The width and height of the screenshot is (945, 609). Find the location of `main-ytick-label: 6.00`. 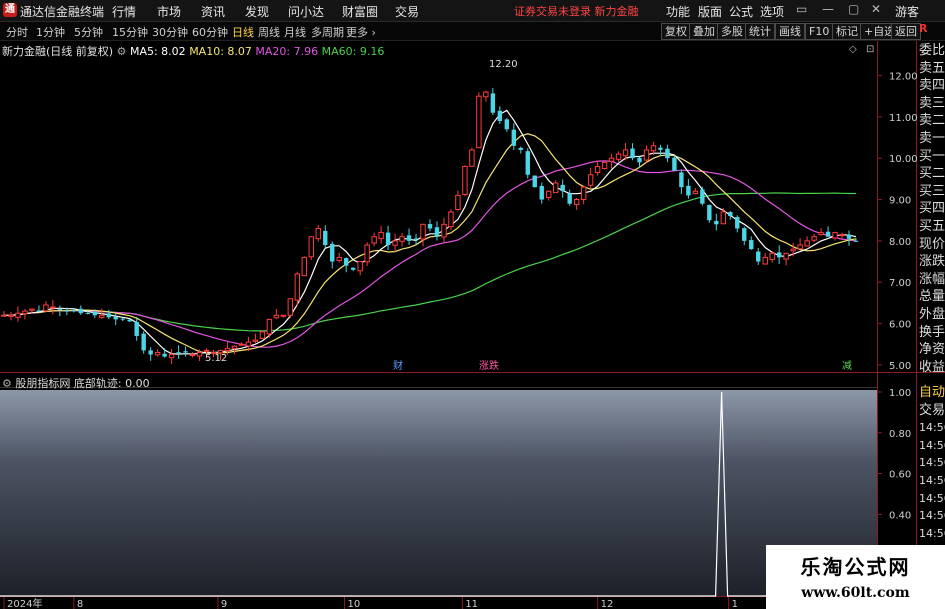

main-ytick-label: 6.00 is located at coordinates (900, 325).